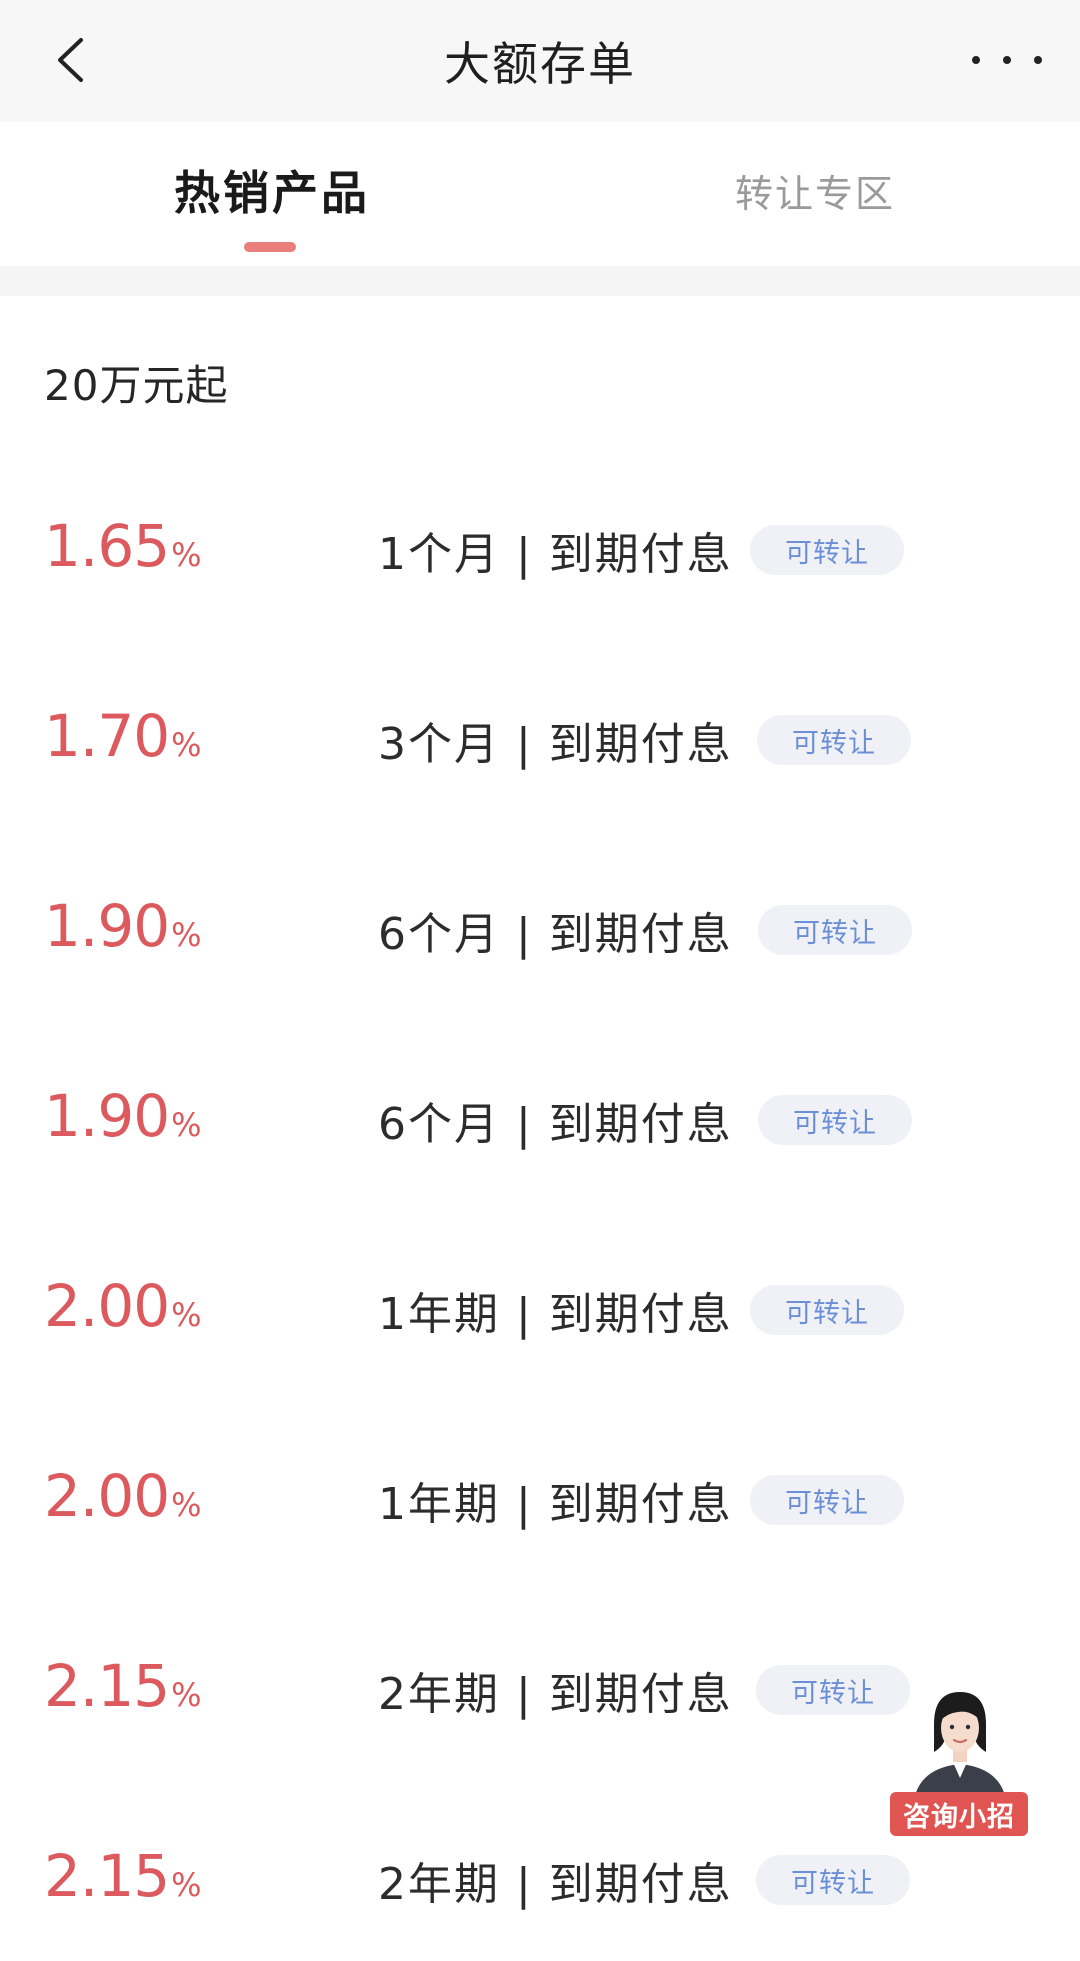 The height and width of the screenshot is (1961, 1080). Describe the element at coordinates (815, 190) in the screenshot. I see `tab-transfer-zone: 转让专区` at that location.